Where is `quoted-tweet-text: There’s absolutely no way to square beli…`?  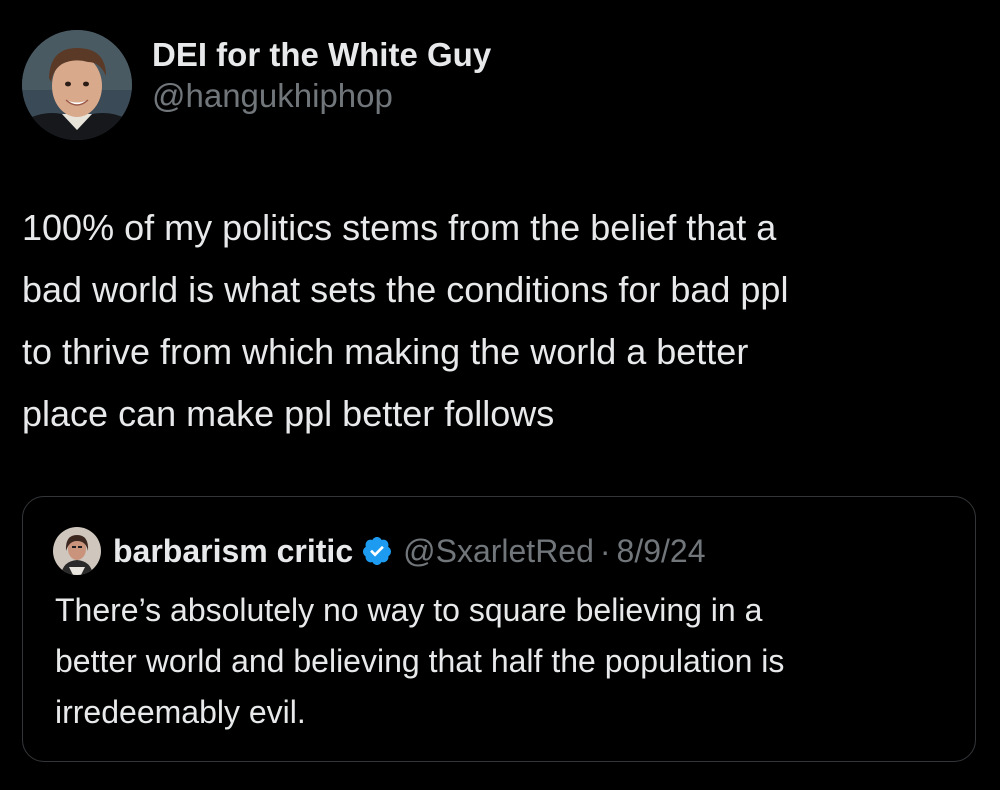
quoted-tweet-text: There’s absolutely no way to square beli… is located at coordinates (420, 661).